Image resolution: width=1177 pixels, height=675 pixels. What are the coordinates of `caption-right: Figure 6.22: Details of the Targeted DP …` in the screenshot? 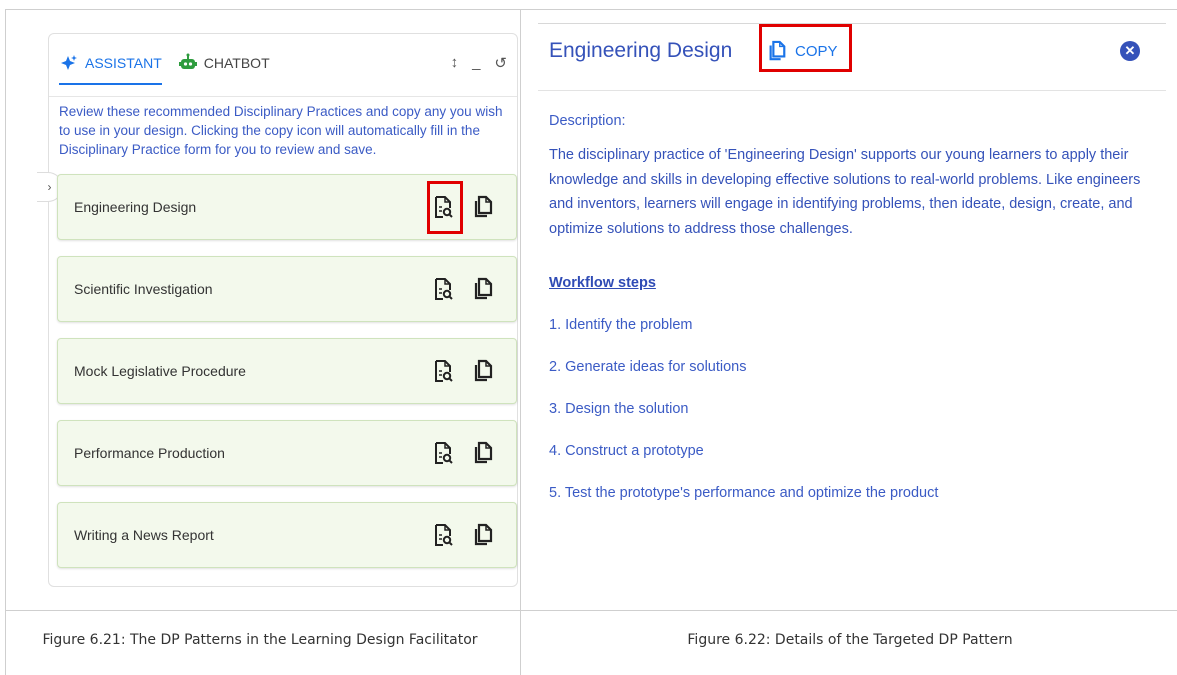 It's located at (850, 640).